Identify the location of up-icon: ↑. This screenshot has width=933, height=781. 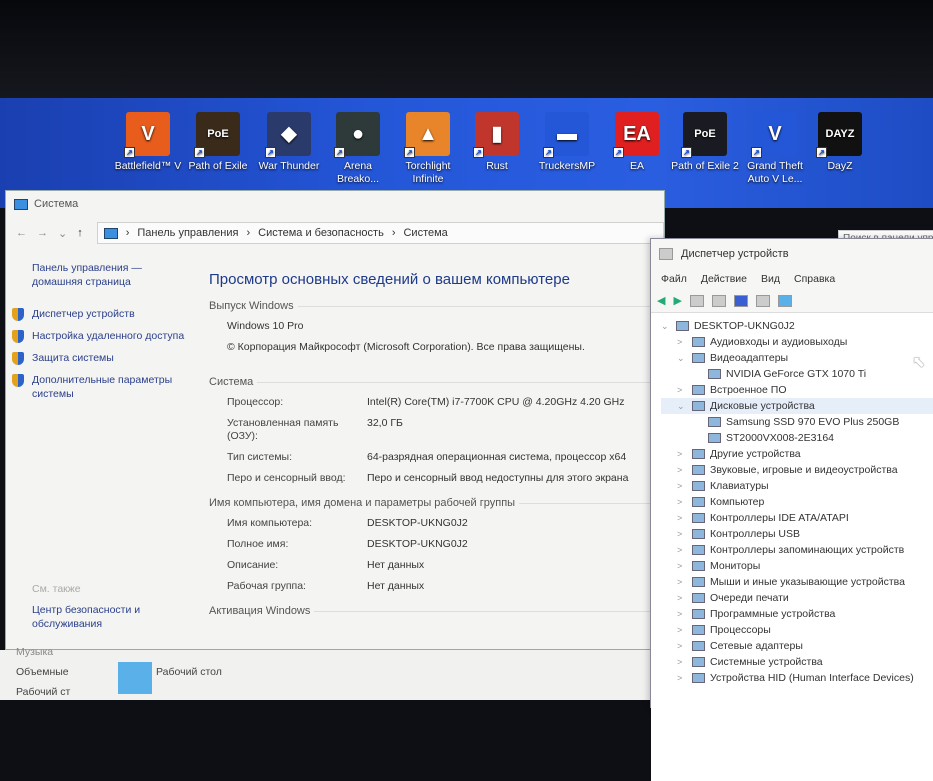
(80, 233).